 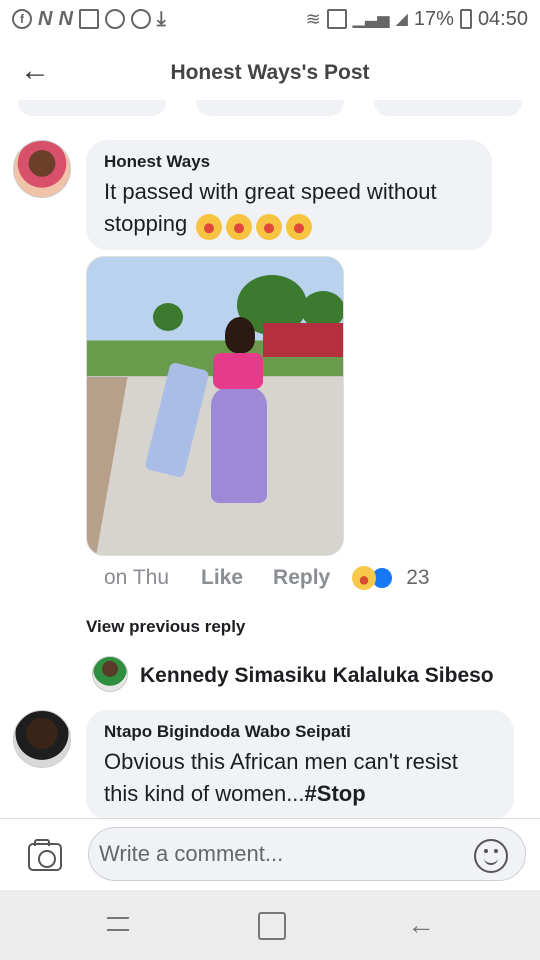 I want to click on clock: 04:50, so click(x=502, y=18).